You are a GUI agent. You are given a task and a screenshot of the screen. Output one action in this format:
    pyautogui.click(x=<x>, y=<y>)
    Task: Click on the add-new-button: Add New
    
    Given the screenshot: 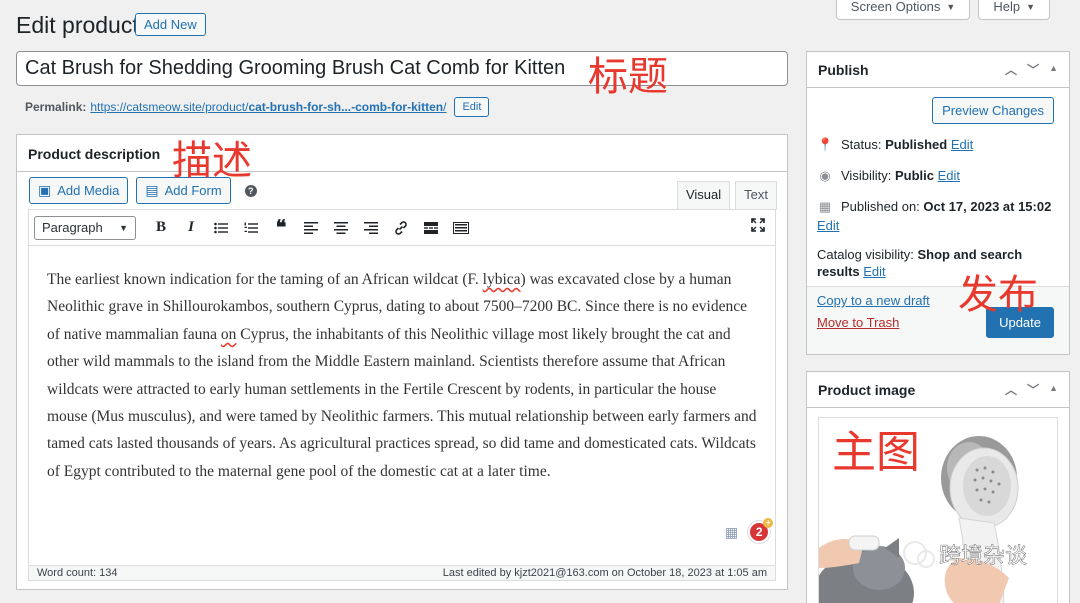 What is the action you would take?
    pyautogui.click(x=170, y=24)
    